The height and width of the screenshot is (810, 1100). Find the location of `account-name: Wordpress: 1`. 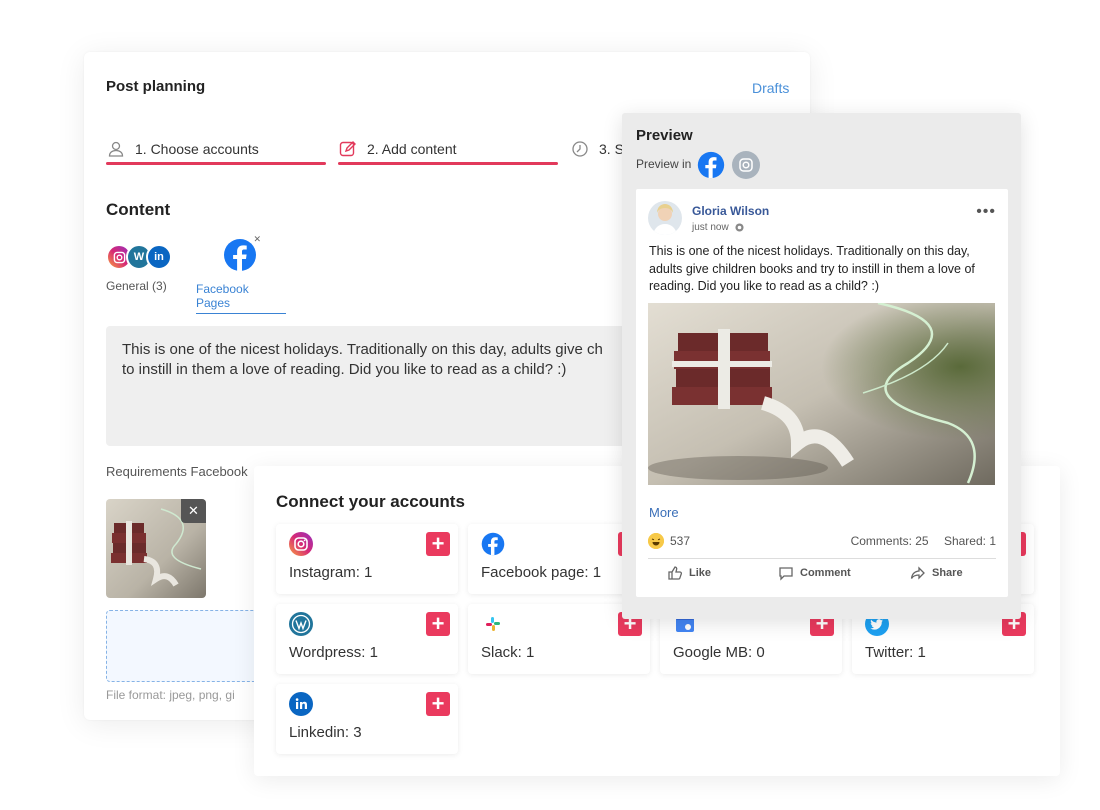

account-name: Wordpress: 1 is located at coordinates (333, 652).